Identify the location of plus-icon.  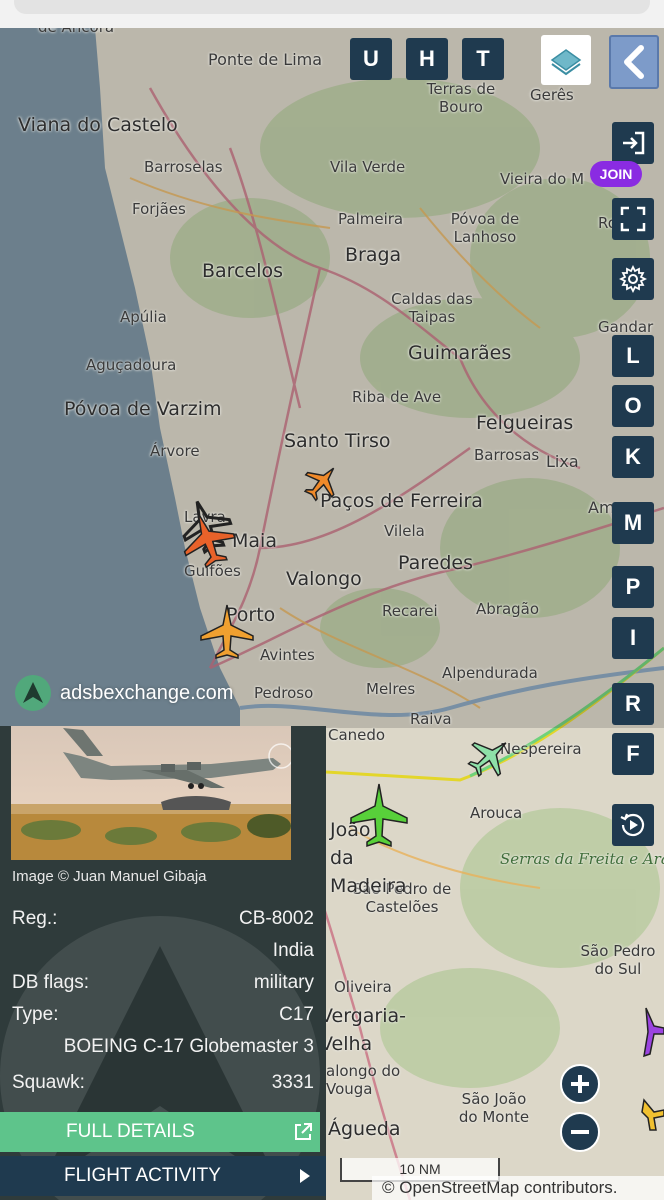
(580, 1084).